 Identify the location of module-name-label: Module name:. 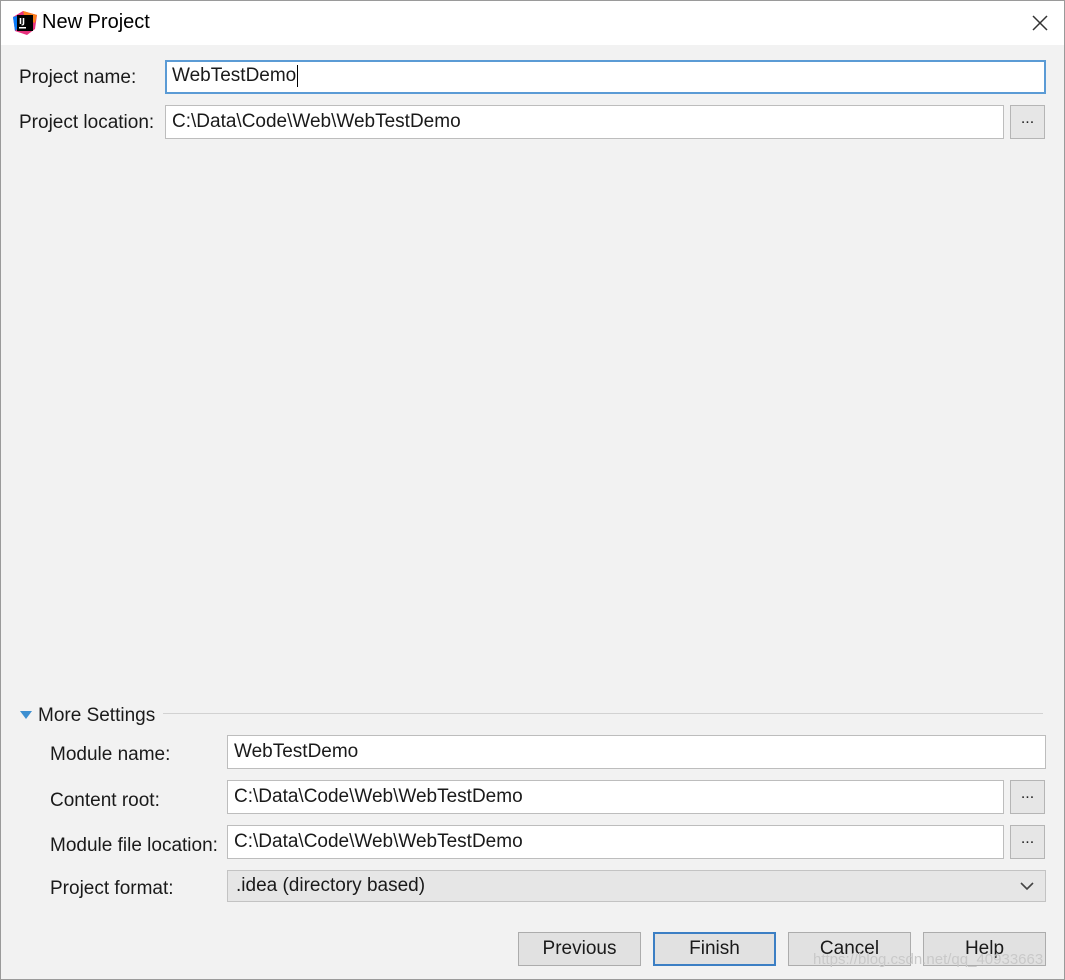
(110, 754).